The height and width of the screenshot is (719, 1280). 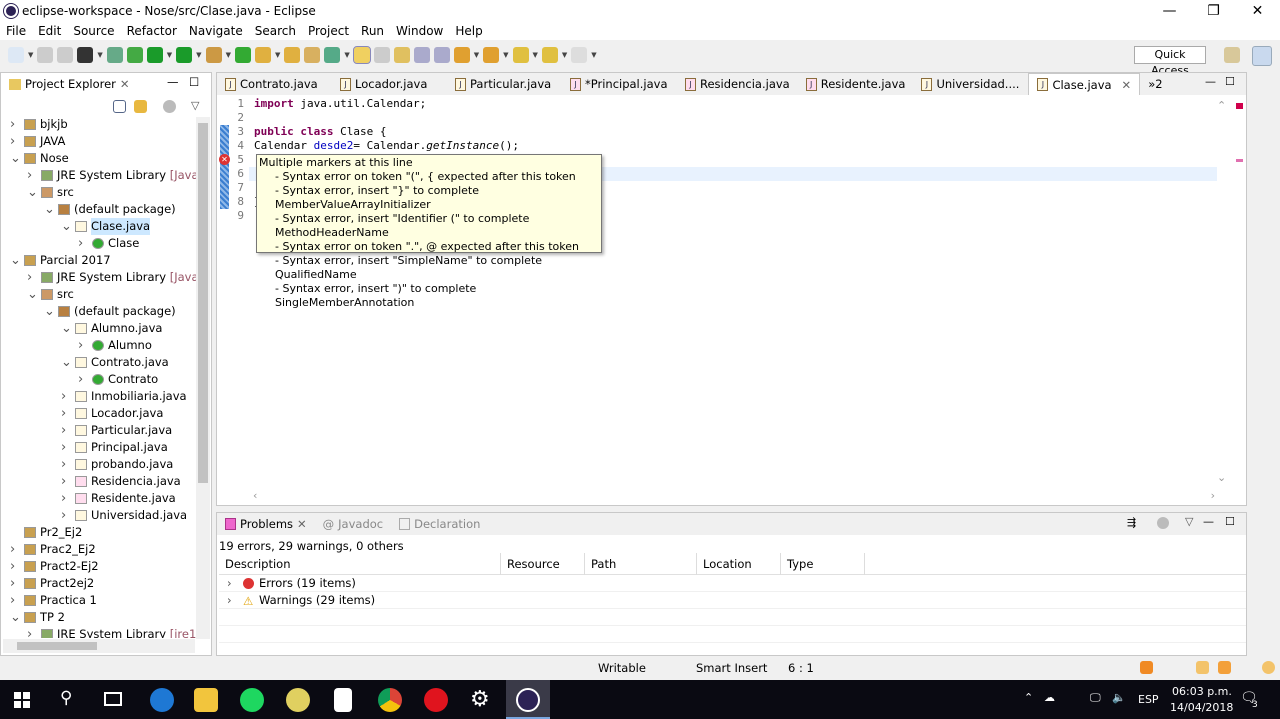 What do you see at coordinates (1224, 667) in the screenshot?
I see `tutorial-icon` at bounding box center [1224, 667].